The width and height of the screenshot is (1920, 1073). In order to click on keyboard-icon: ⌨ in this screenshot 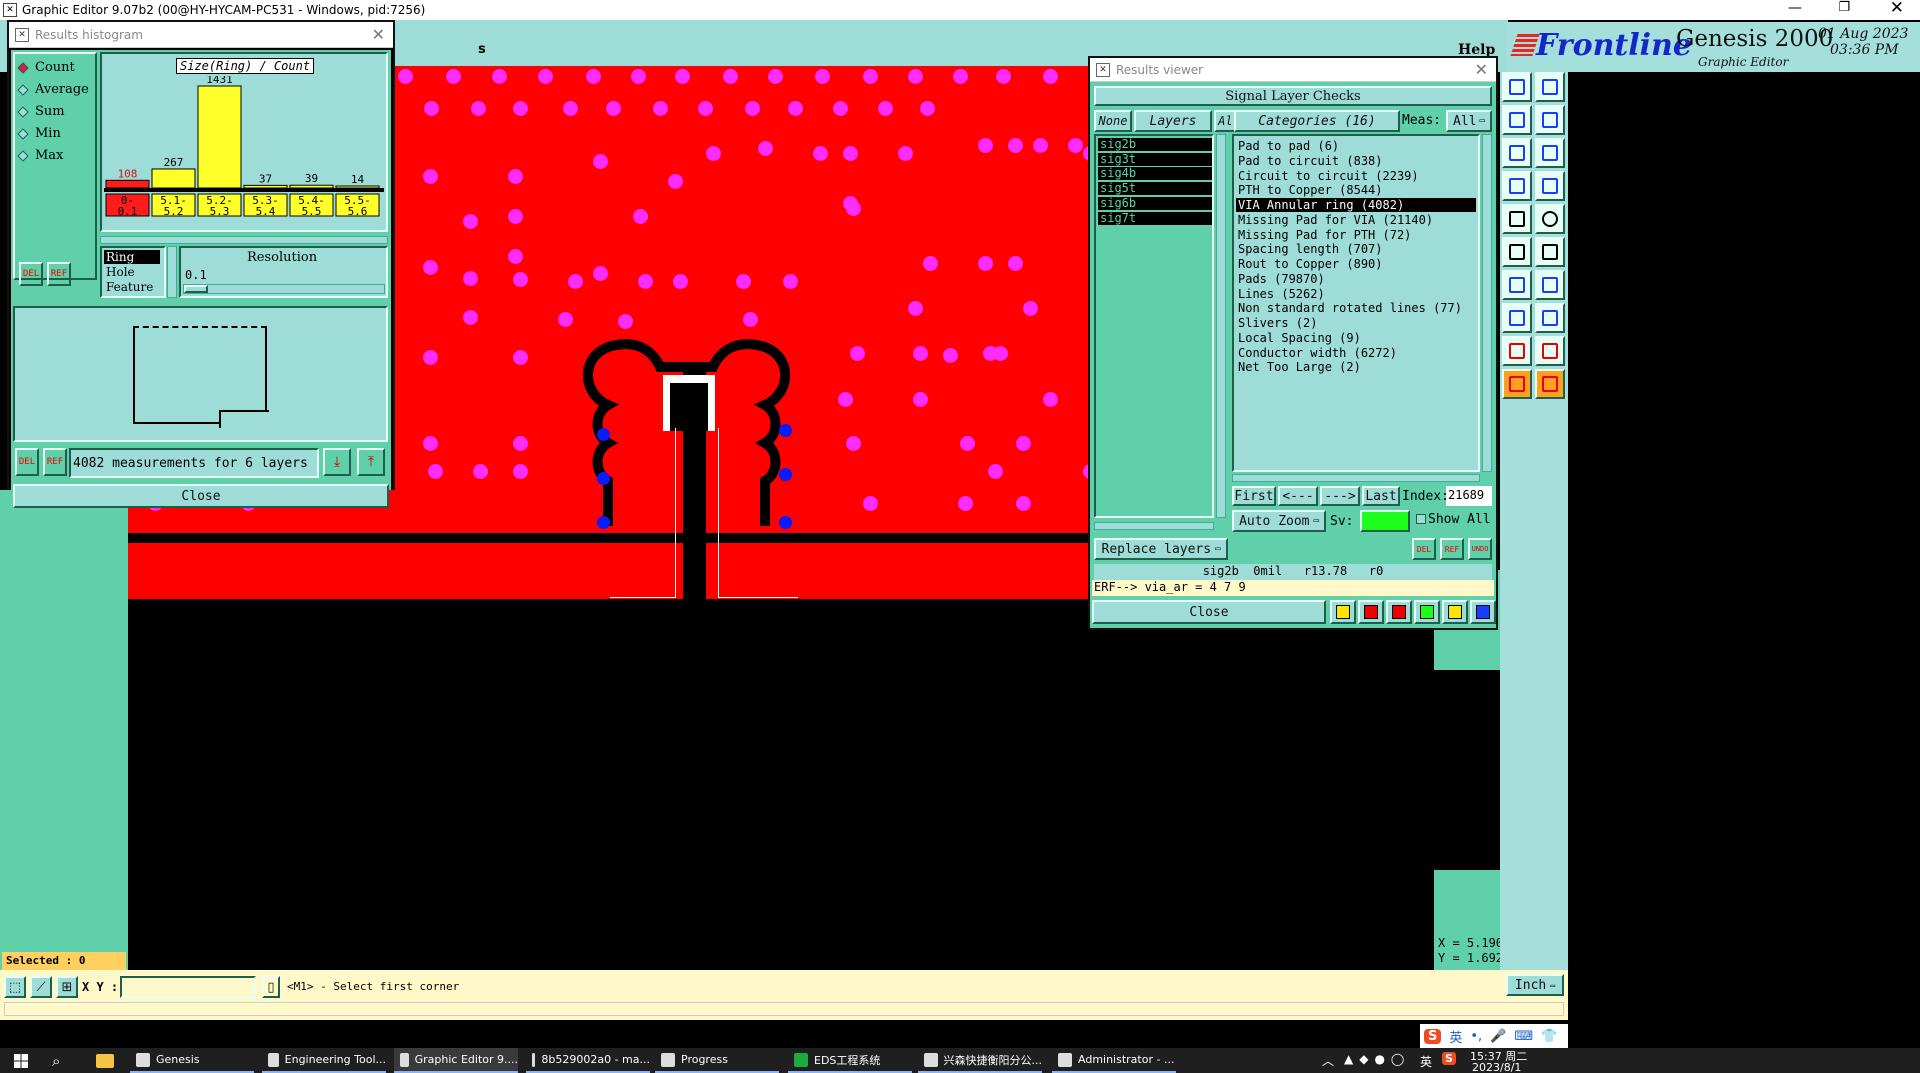, I will do `click(1523, 1036)`.